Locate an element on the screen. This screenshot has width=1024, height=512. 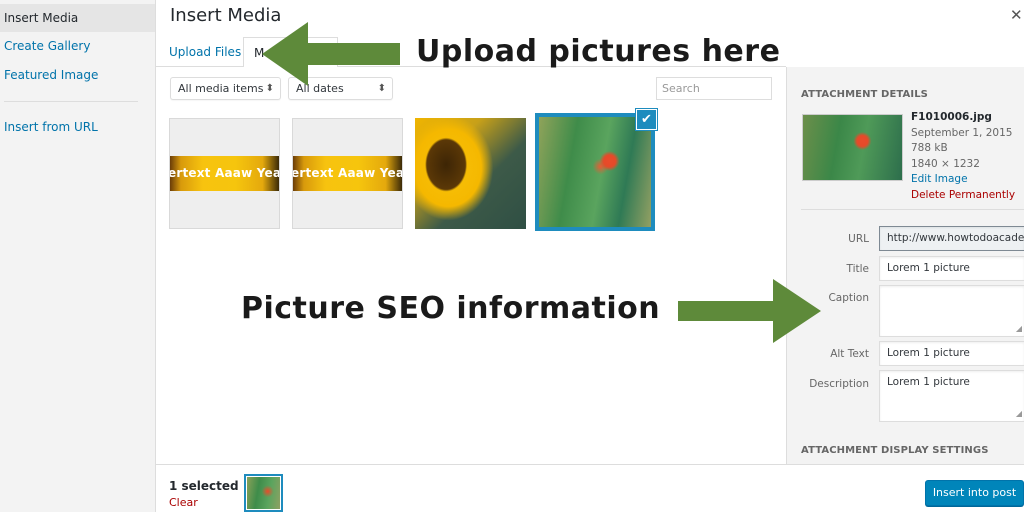
sidebar-item-featured-image: Featured Image is located at coordinates (77, 75).